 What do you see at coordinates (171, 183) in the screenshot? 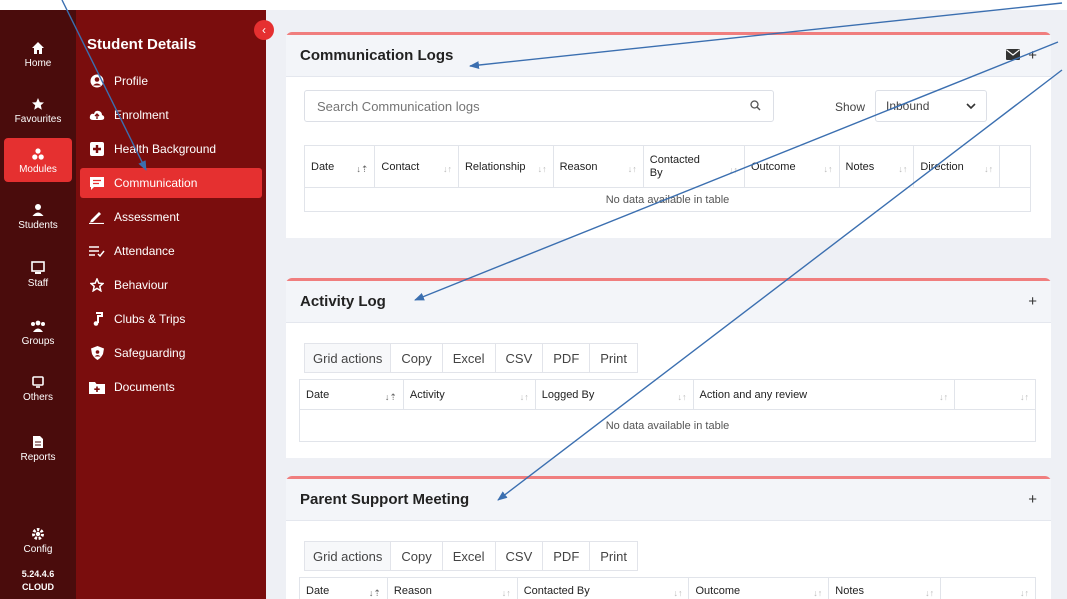
I see `sidebar-item-communication: Communication` at bounding box center [171, 183].